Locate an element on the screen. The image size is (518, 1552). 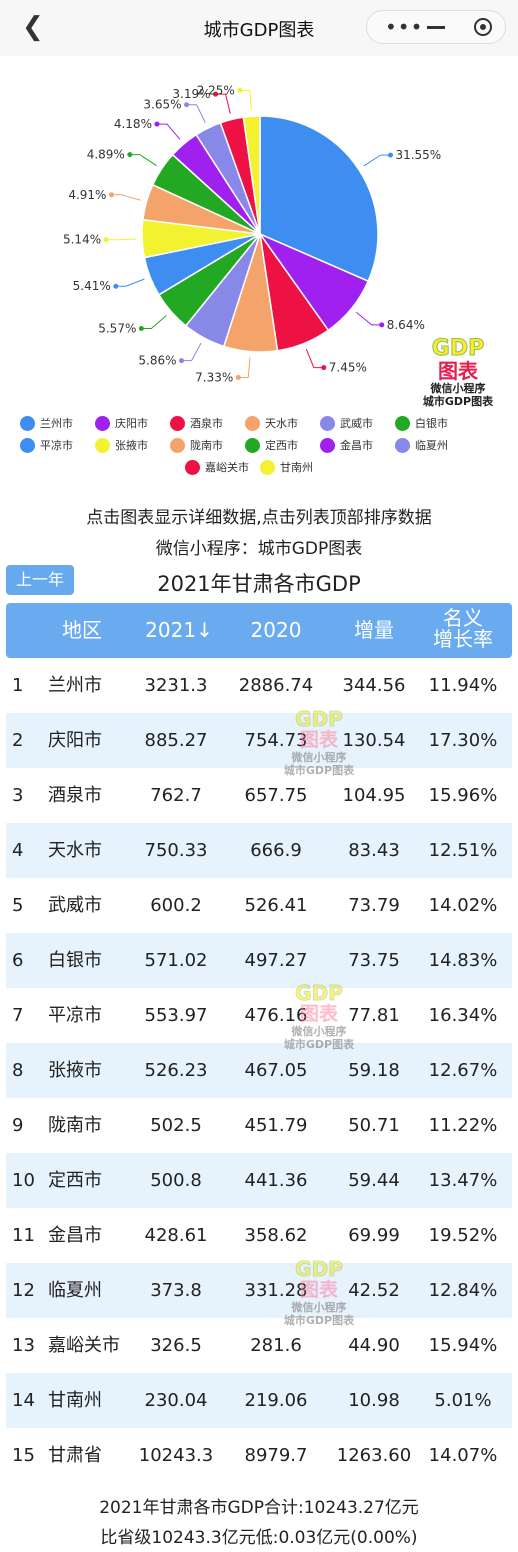
legend-item: 平凉市 is located at coordinates (57, 445).